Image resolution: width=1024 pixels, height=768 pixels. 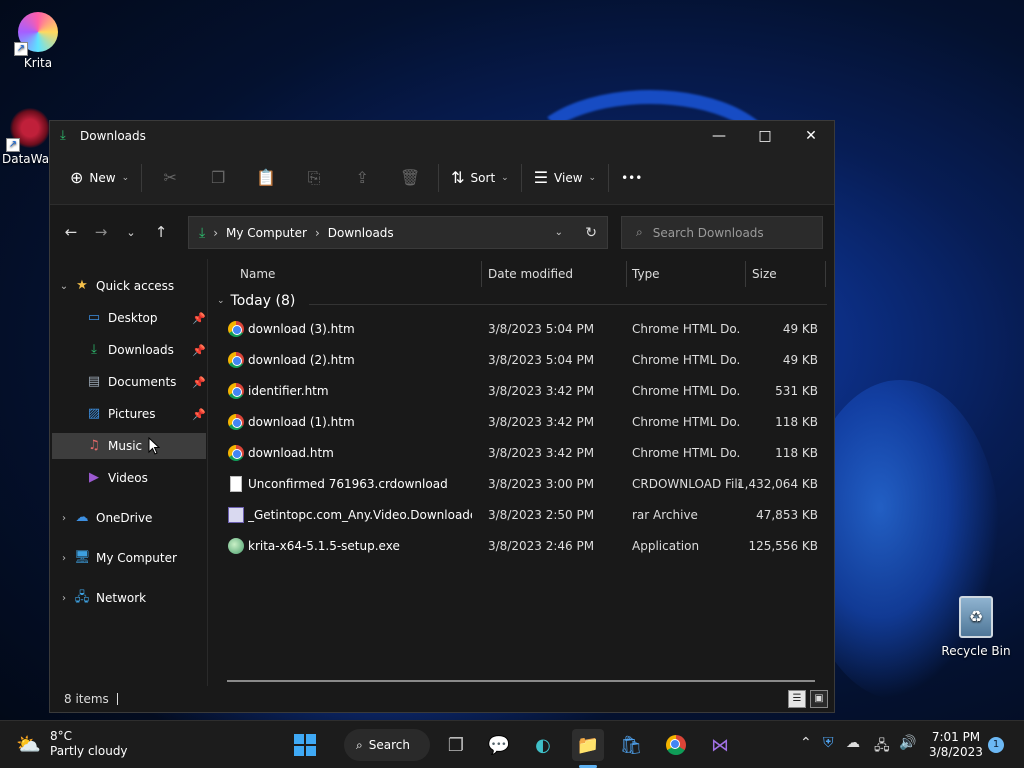 What do you see at coordinates (361, 233) in the screenshot?
I see `breadcrumb-downloads: Downloads` at bounding box center [361, 233].